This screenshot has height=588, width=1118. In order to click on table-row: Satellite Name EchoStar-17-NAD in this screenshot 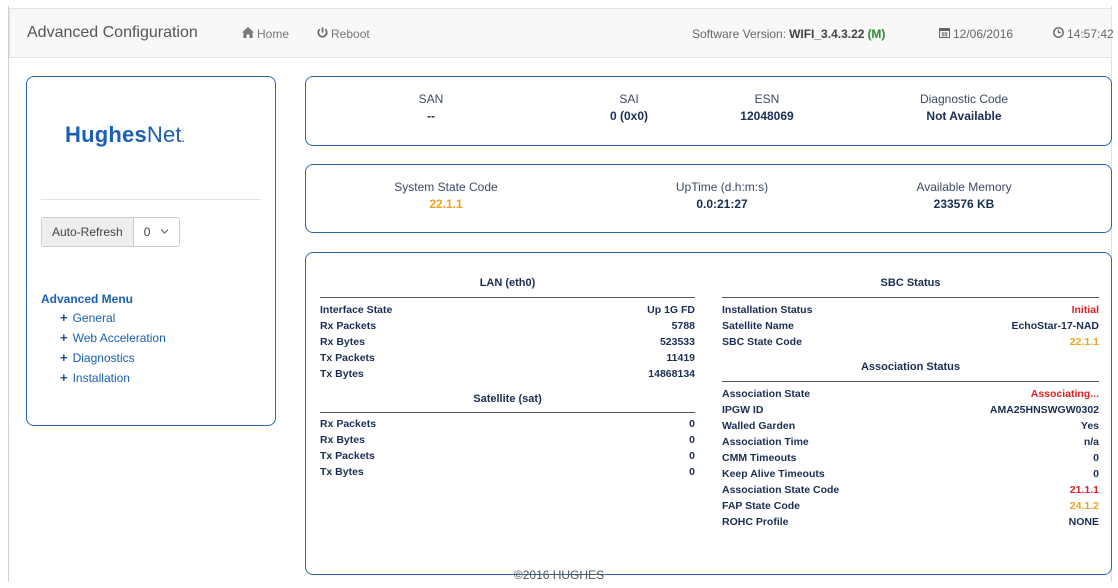, I will do `click(910, 326)`.